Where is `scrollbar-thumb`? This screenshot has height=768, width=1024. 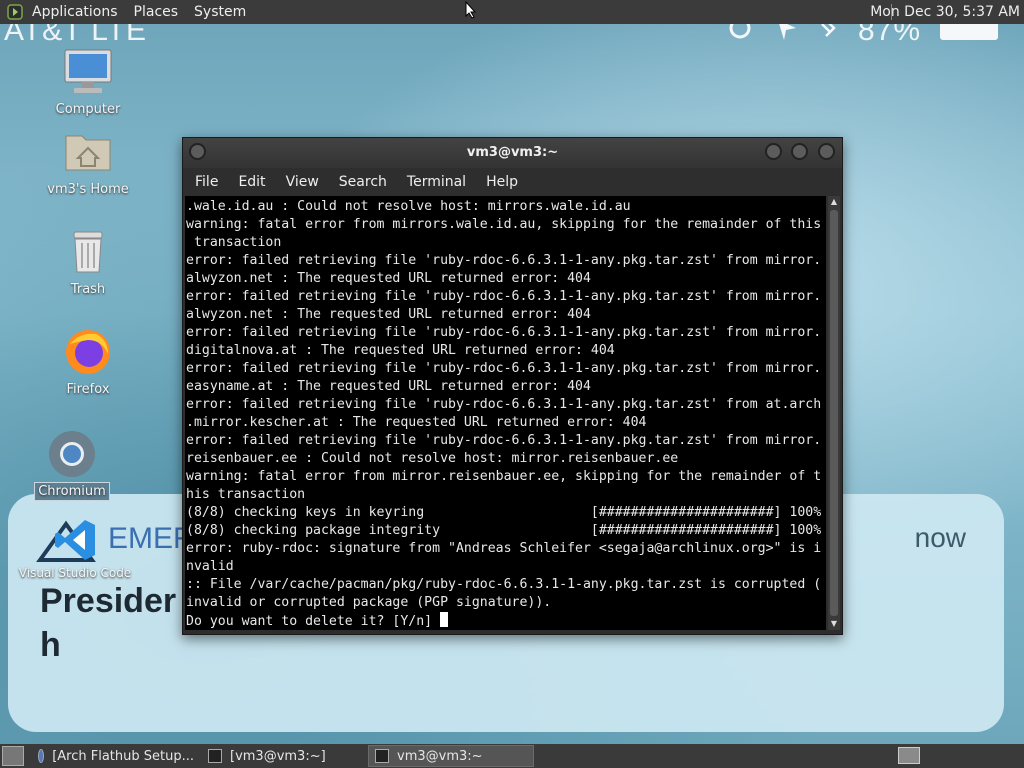
scrollbar-thumb is located at coordinates (834, 413).